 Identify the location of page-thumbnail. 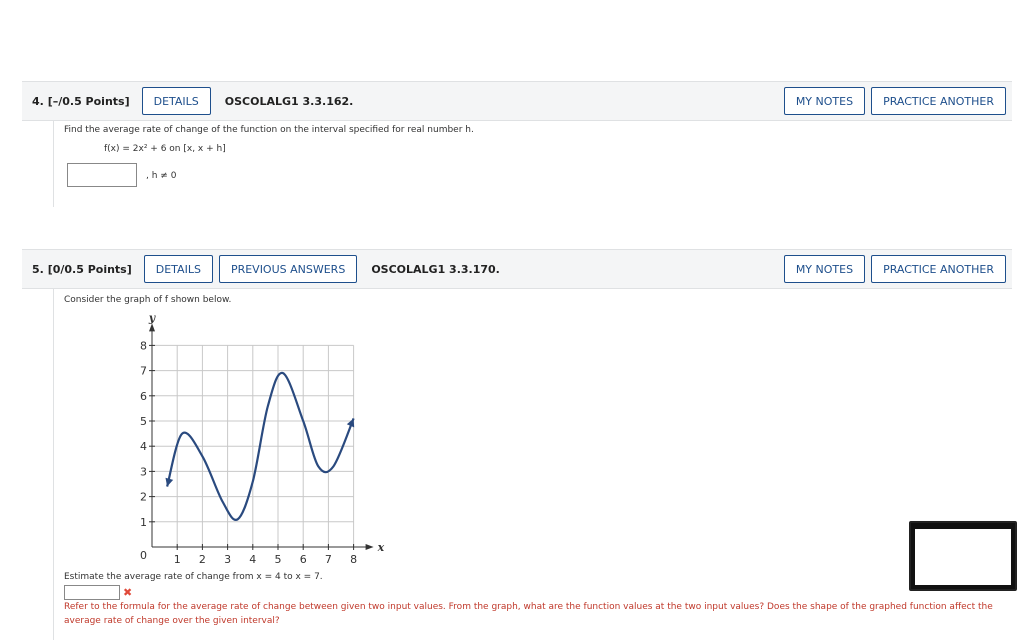
(963, 556).